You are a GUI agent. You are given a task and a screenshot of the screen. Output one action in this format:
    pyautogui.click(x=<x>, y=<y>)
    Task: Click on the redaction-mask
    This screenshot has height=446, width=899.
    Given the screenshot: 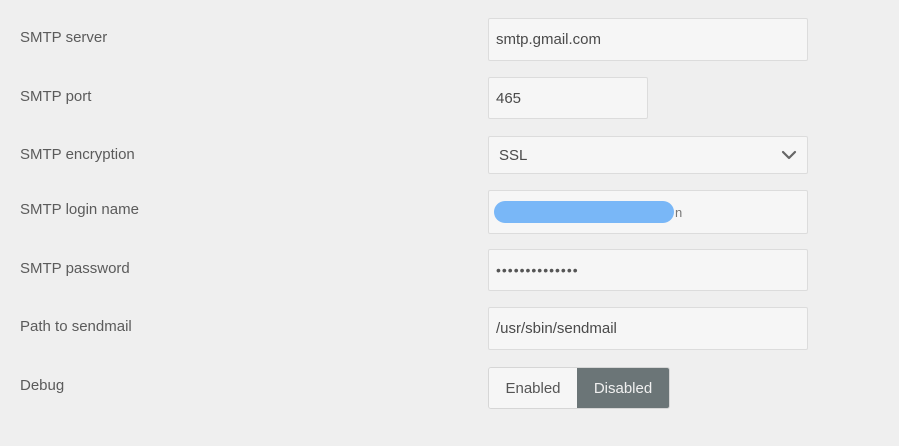 What is the action you would take?
    pyautogui.click(x=584, y=212)
    